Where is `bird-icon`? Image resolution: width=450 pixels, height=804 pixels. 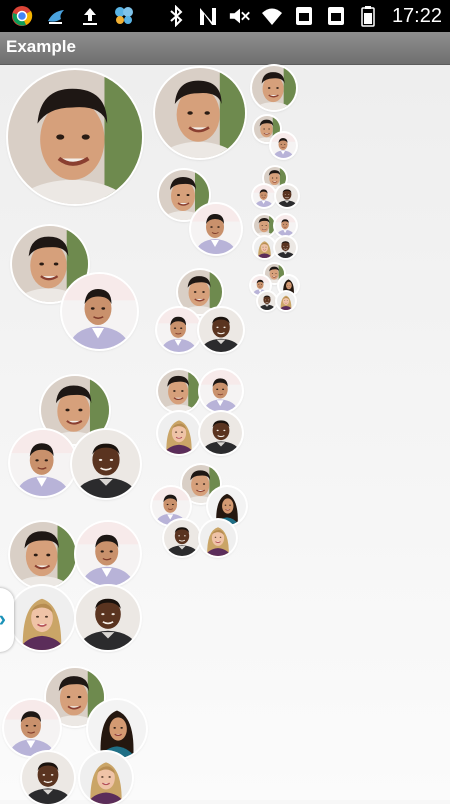 bird-icon is located at coordinates (56, 16).